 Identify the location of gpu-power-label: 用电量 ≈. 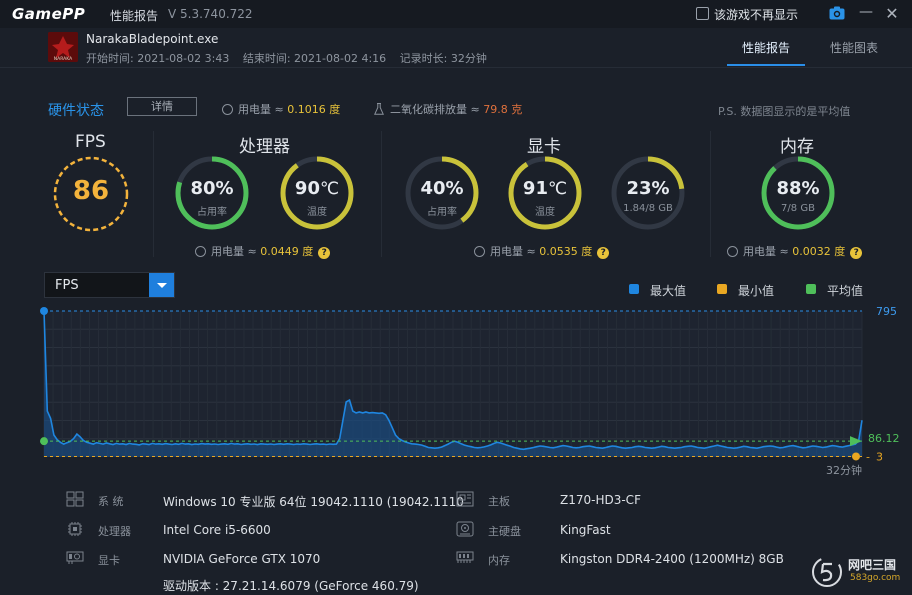
(515, 251).